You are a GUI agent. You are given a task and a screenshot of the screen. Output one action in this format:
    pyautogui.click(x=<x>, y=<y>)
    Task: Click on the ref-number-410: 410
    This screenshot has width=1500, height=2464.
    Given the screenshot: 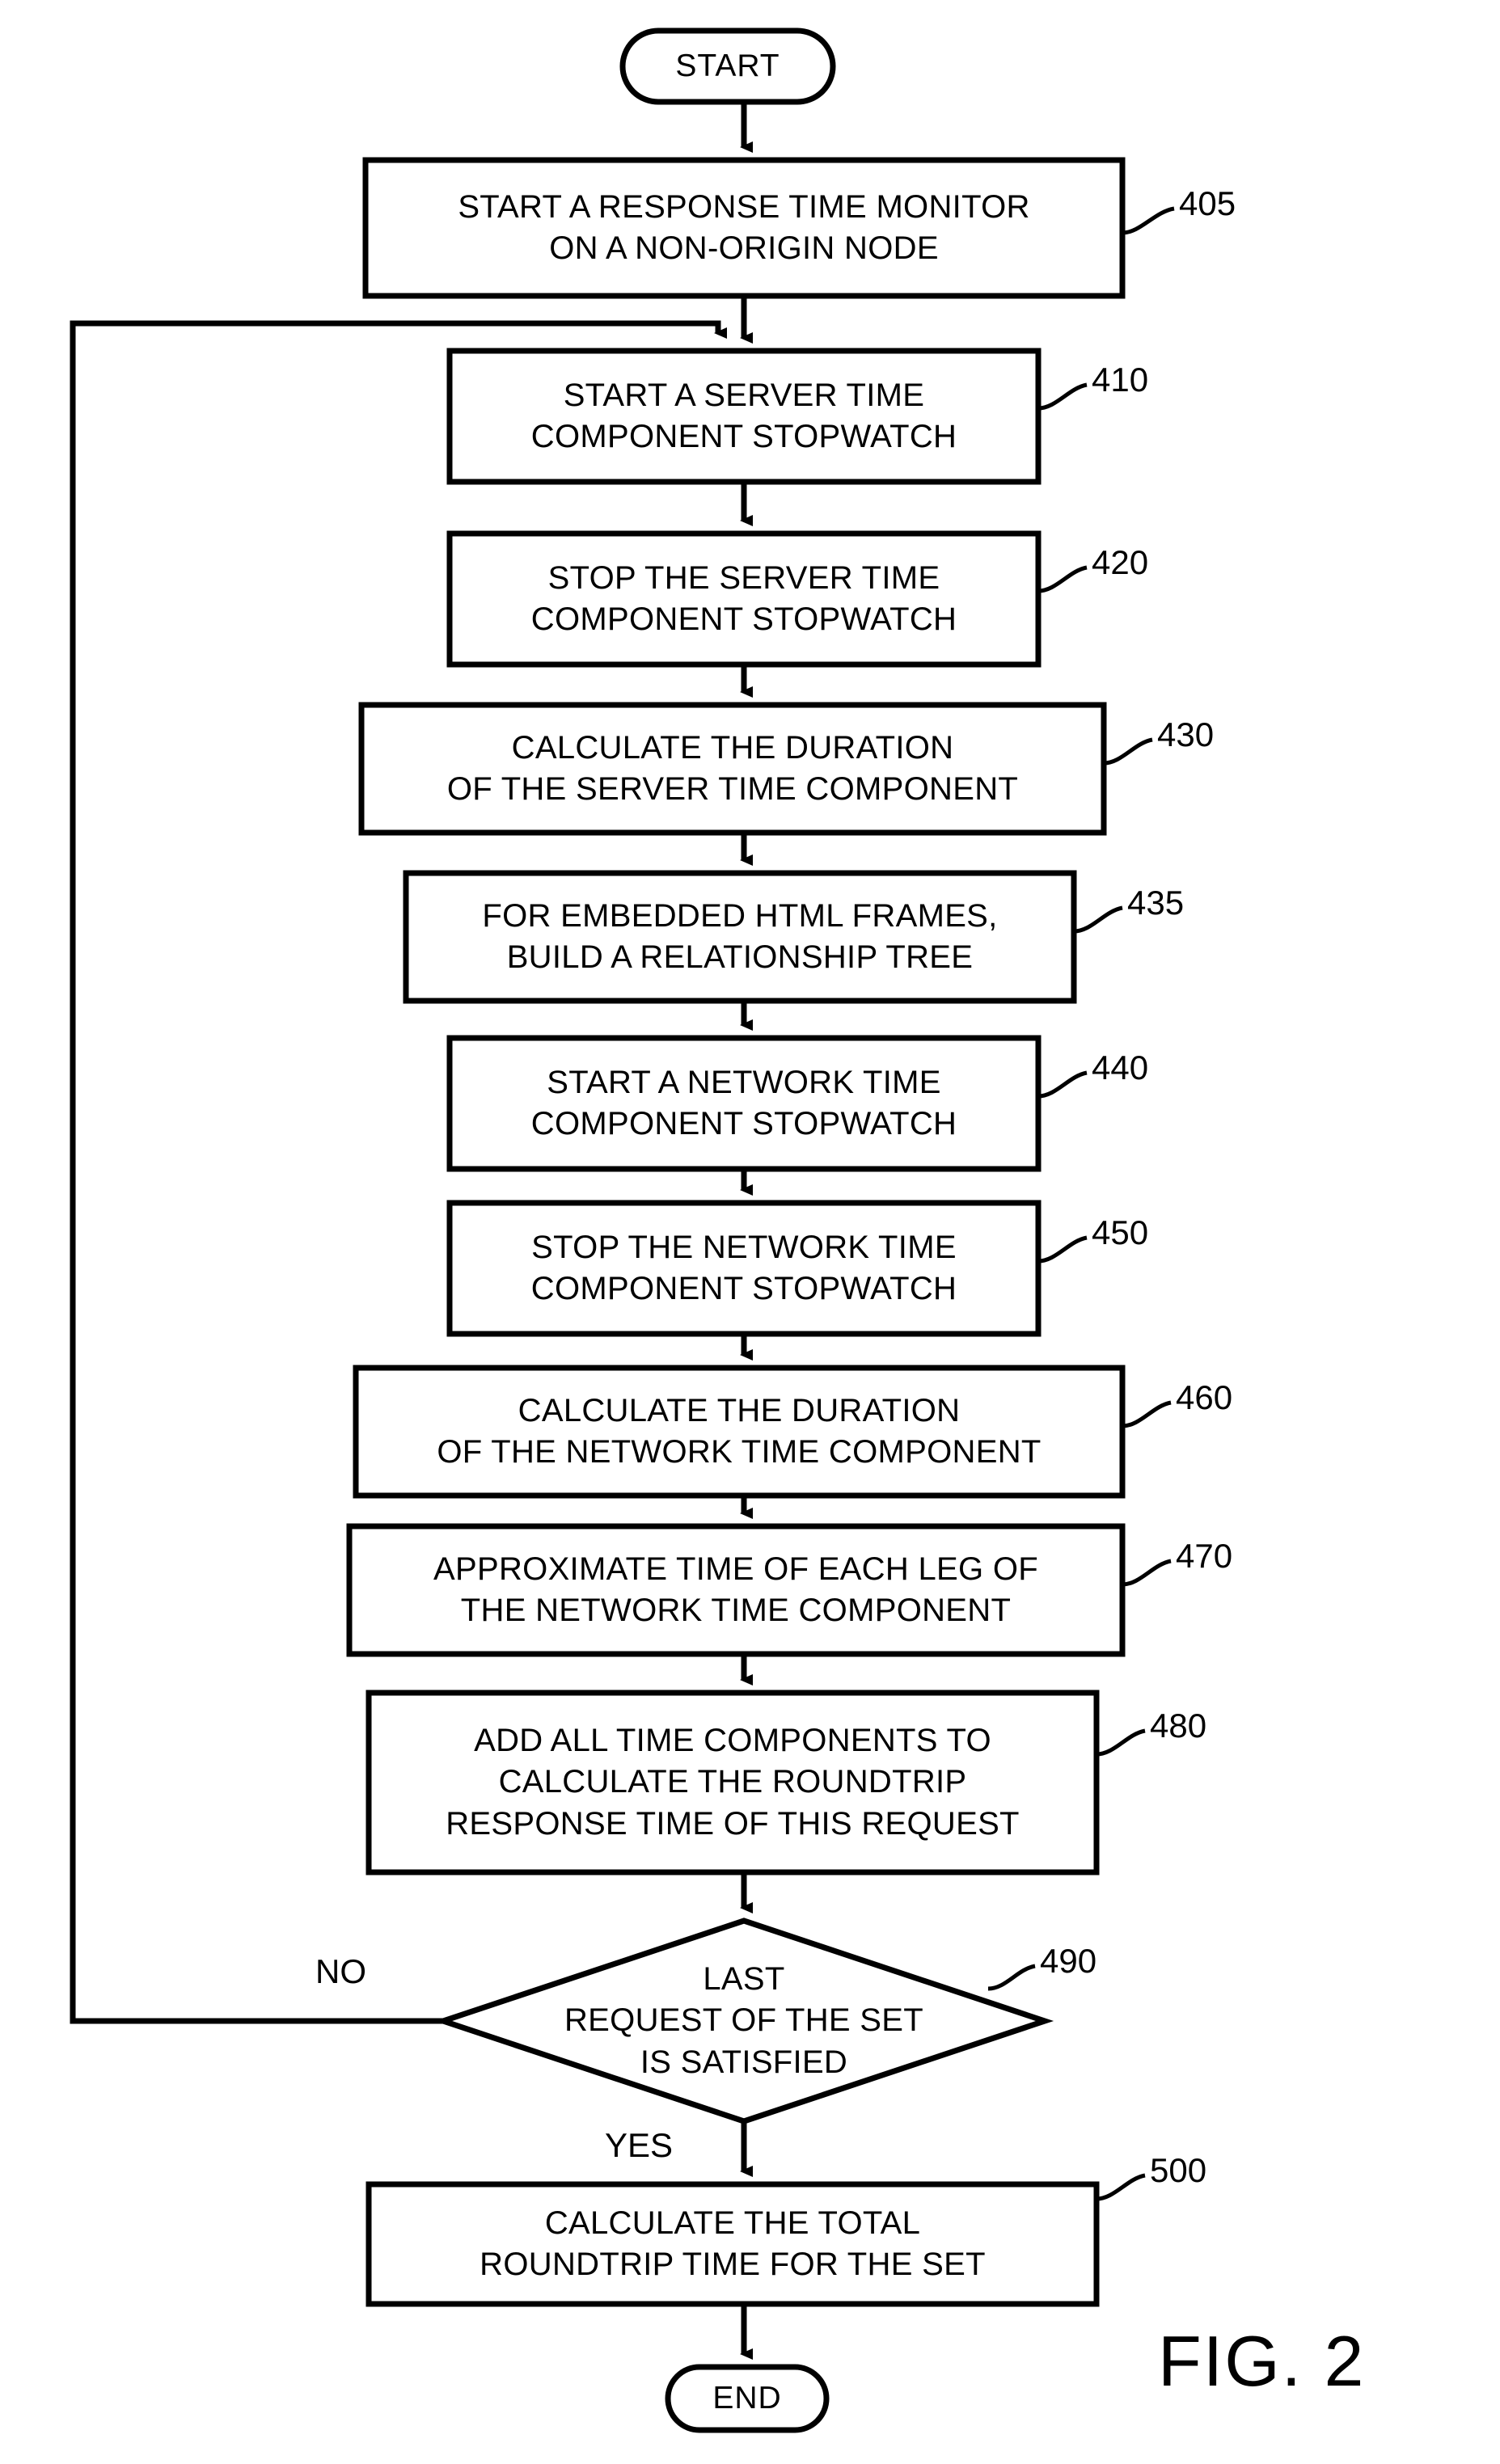 What is the action you would take?
    pyautogui.click(x=1120, y=380)
    